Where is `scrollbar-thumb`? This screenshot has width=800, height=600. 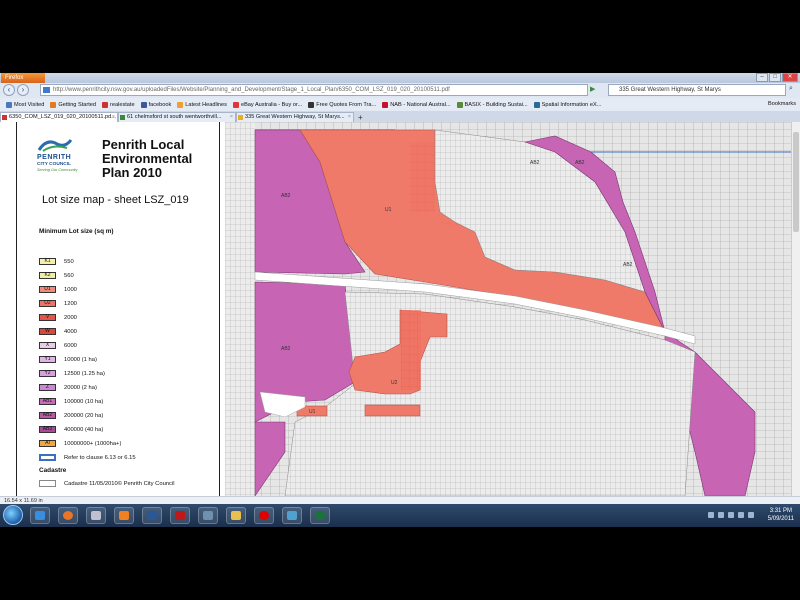 scrollbar-thumb is located at coordinates (796, 182).